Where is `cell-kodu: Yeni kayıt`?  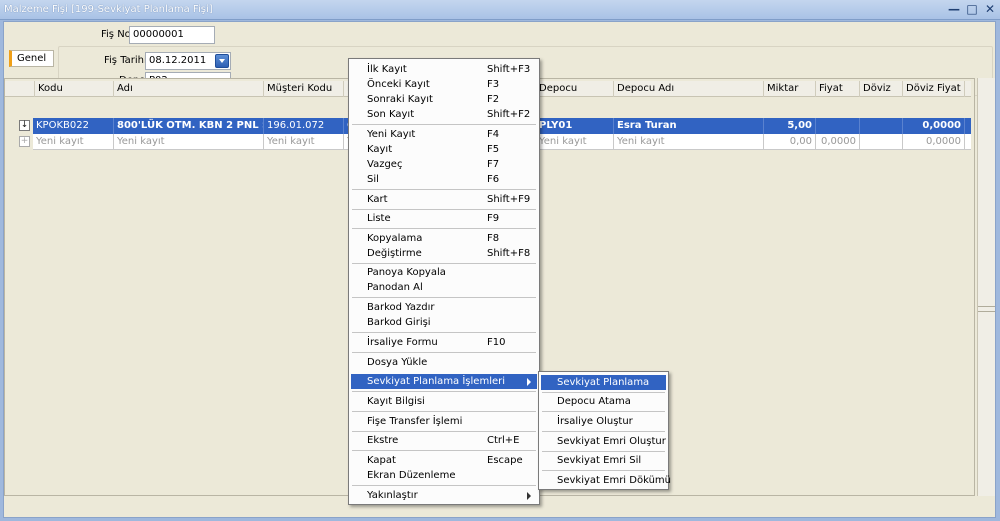
cell-kodu: Yeni kayıt is located at coordinates (73, 142).